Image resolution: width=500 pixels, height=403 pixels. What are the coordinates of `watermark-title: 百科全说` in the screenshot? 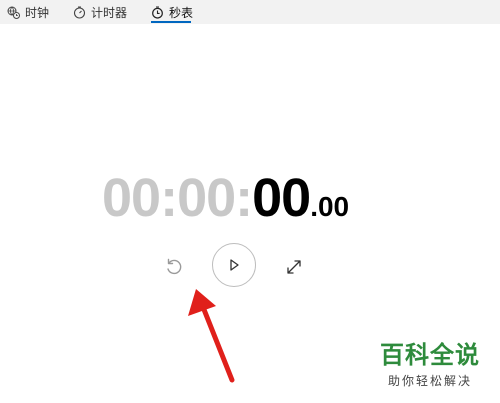 It's located at (430, 355).